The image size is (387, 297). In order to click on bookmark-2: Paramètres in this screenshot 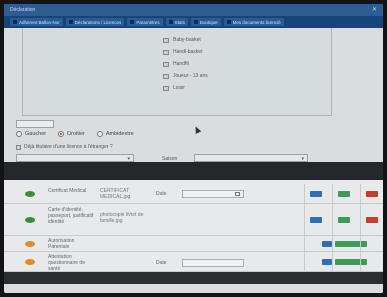, I will do `click(145, 22)`.